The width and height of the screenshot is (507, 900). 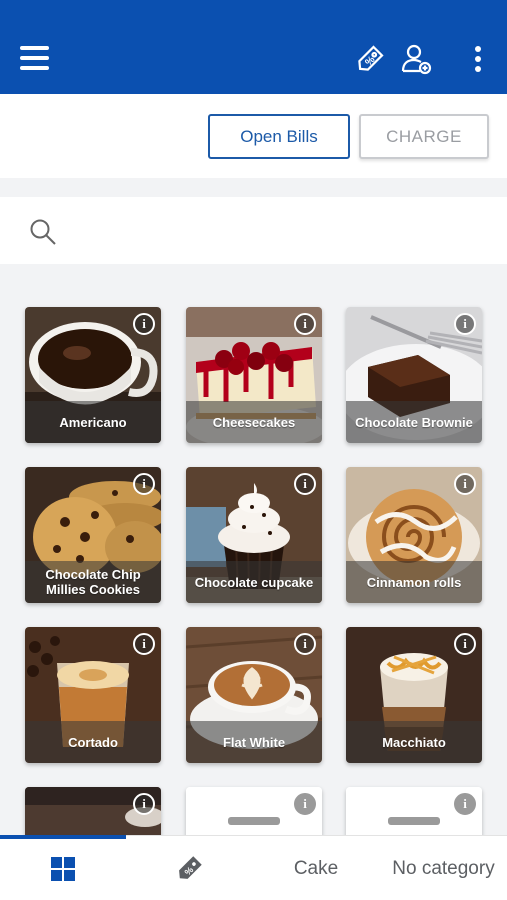 I want to click on product-tile-americano: Americano i, so click(x=93, y=375).